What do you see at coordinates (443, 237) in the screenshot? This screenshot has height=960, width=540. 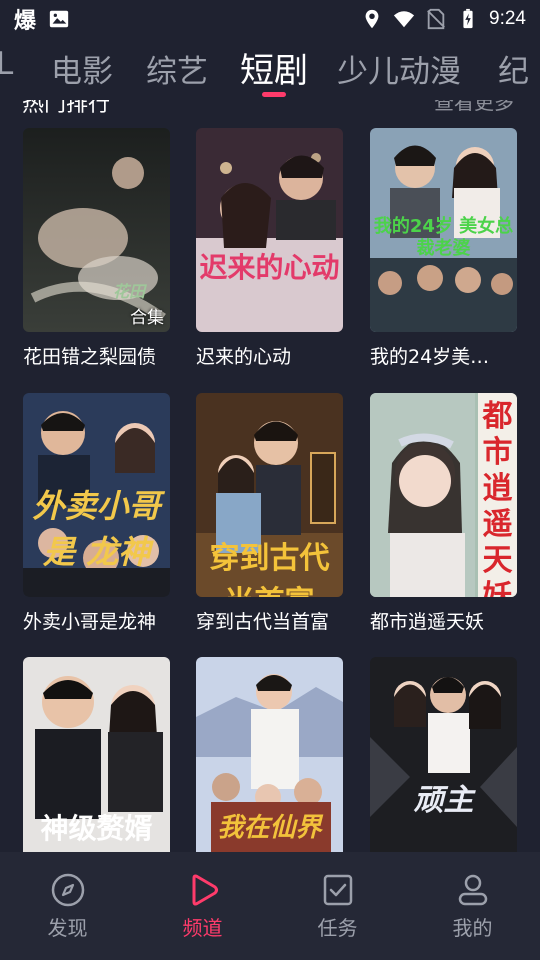 I see `poster-title-art: 我的24岁 美女总裁老婆` at bounding box center [443, 237].